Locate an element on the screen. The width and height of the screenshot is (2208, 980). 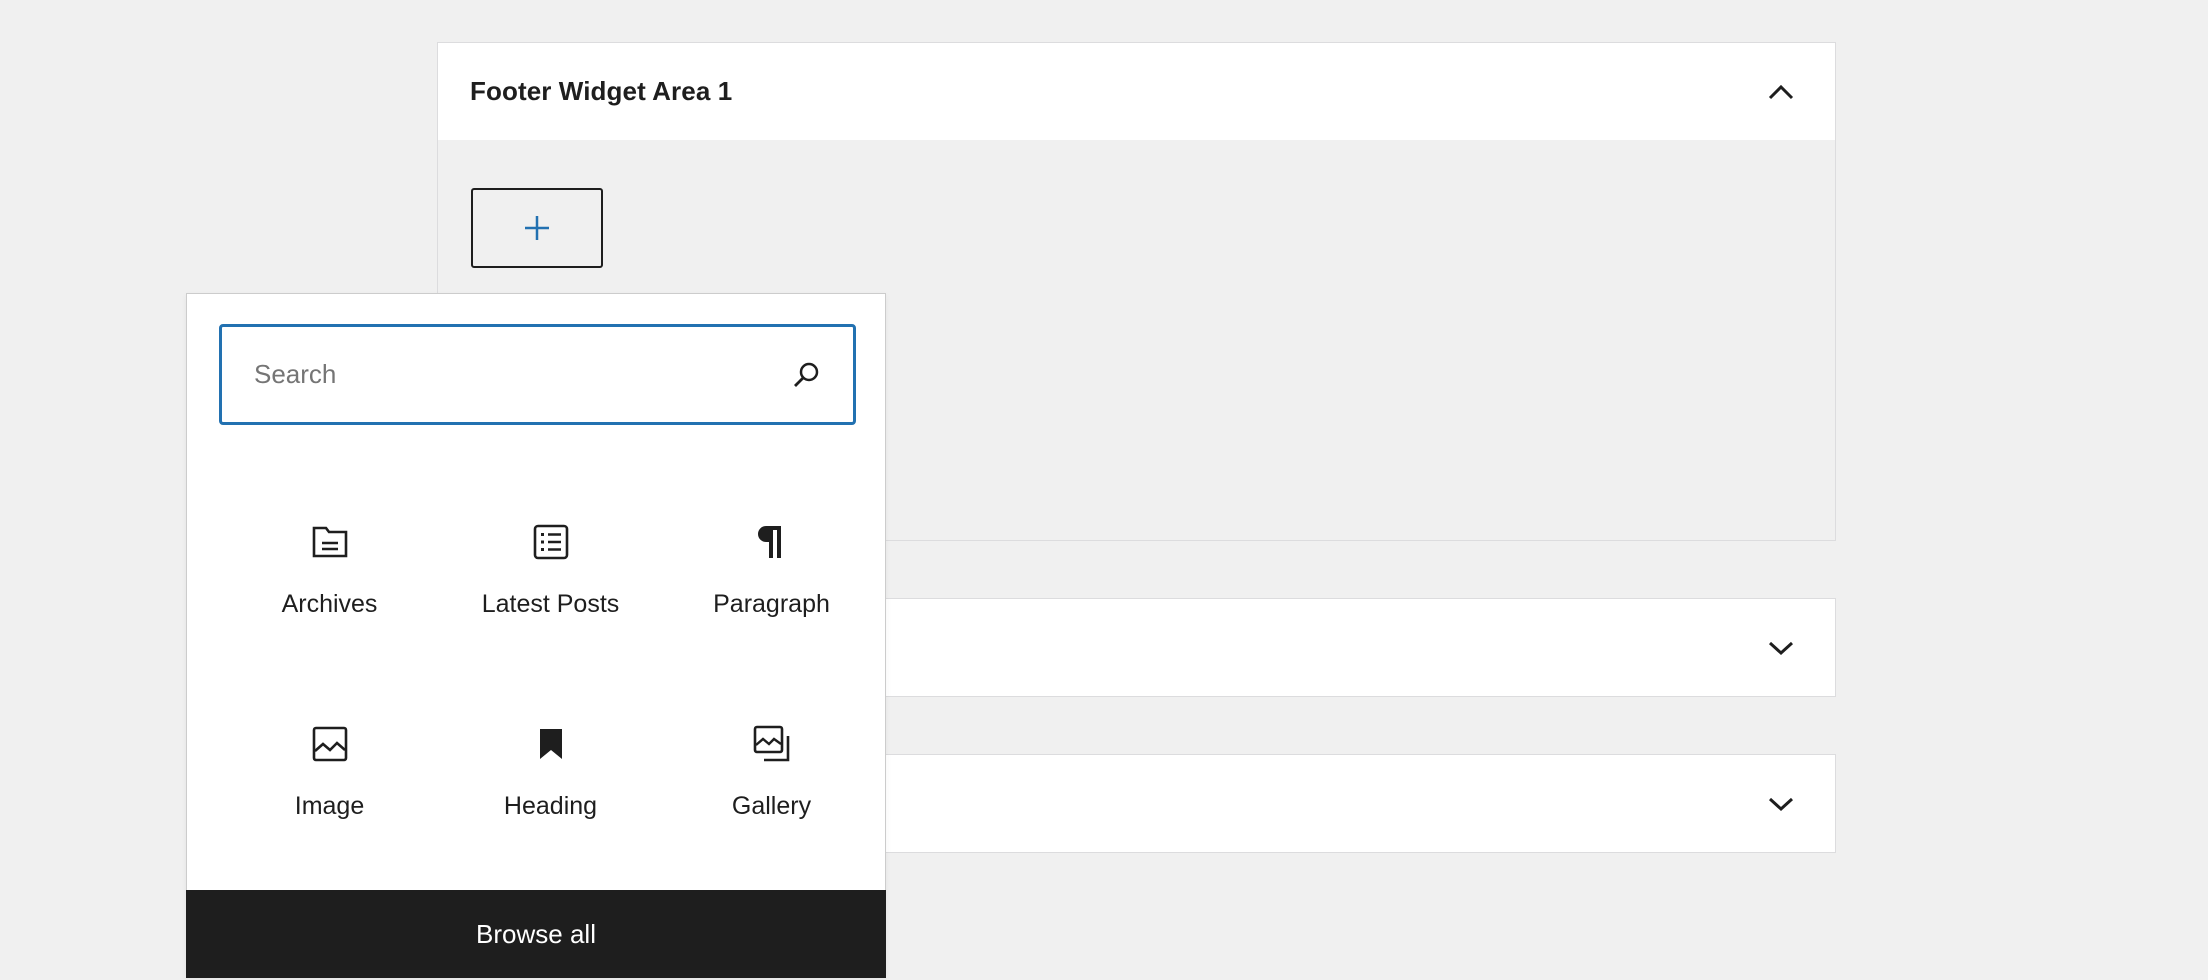
search-input is located at coordinates (521, 374).